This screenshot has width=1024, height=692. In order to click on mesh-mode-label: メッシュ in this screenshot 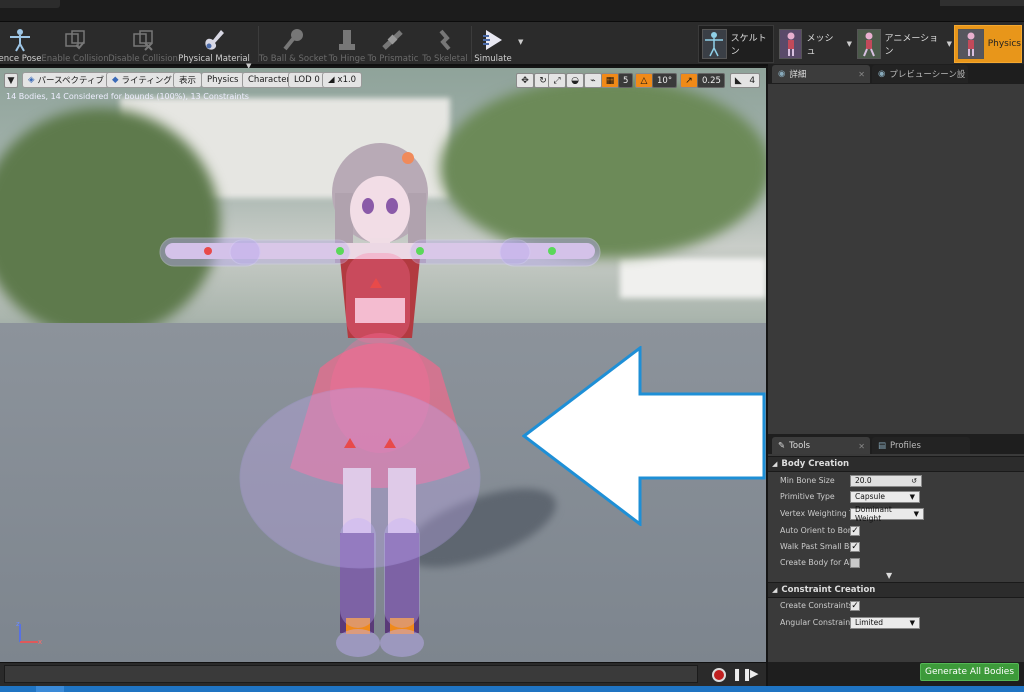, I will do `click(820, 45)`.